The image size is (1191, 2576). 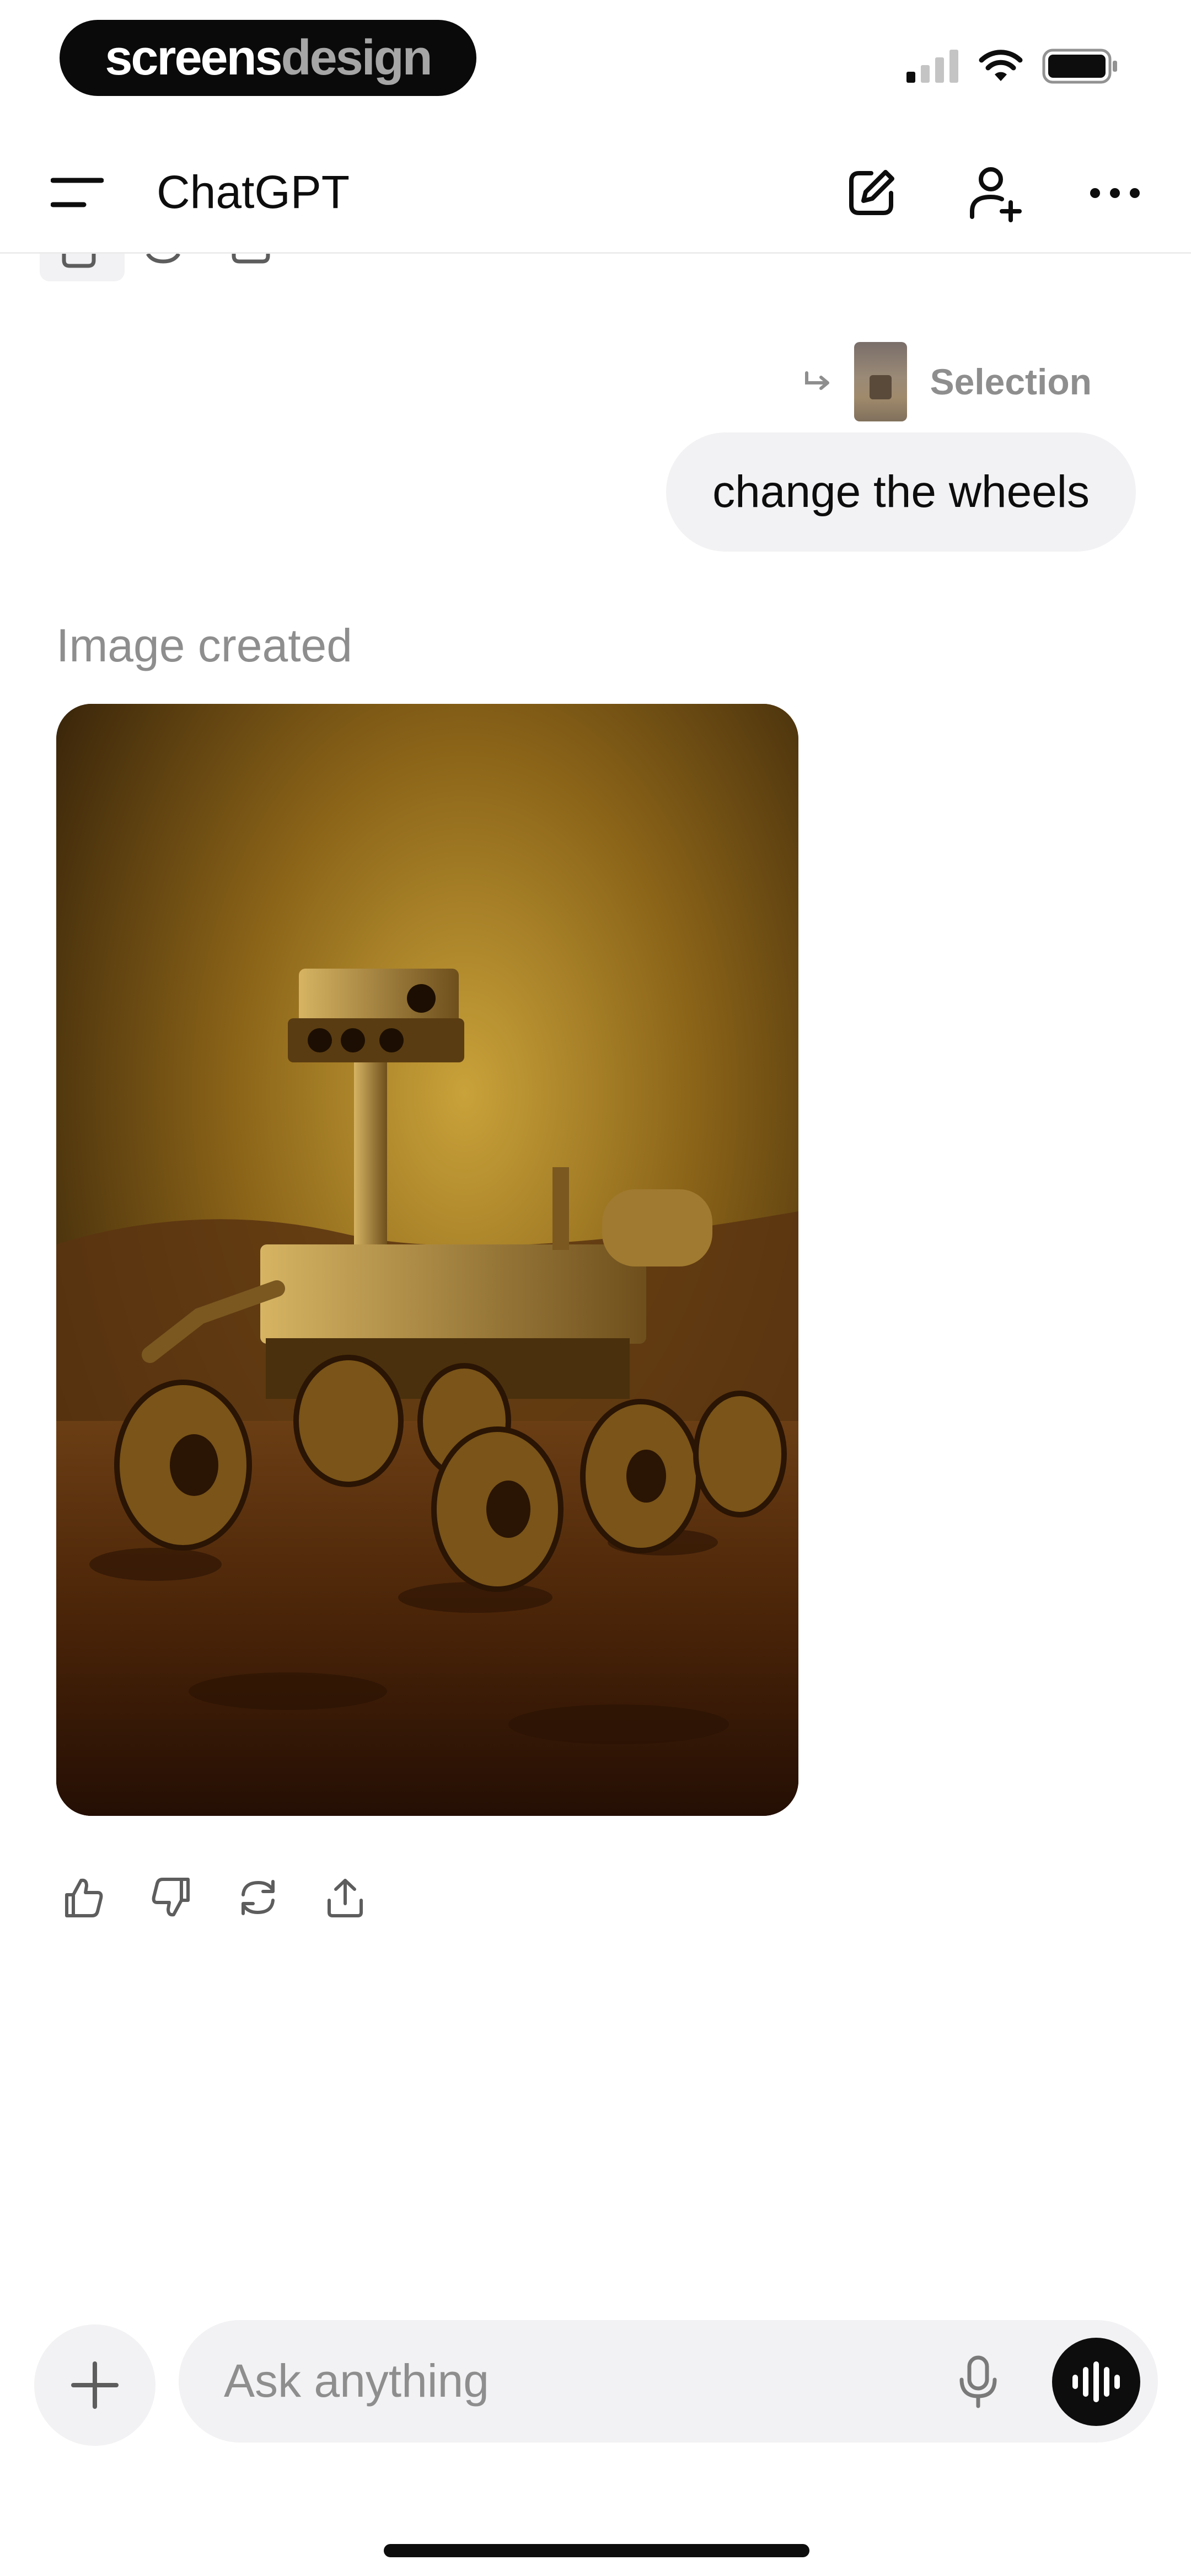 I want to click on voice-mode-button, so click(x=1096, y=2382).